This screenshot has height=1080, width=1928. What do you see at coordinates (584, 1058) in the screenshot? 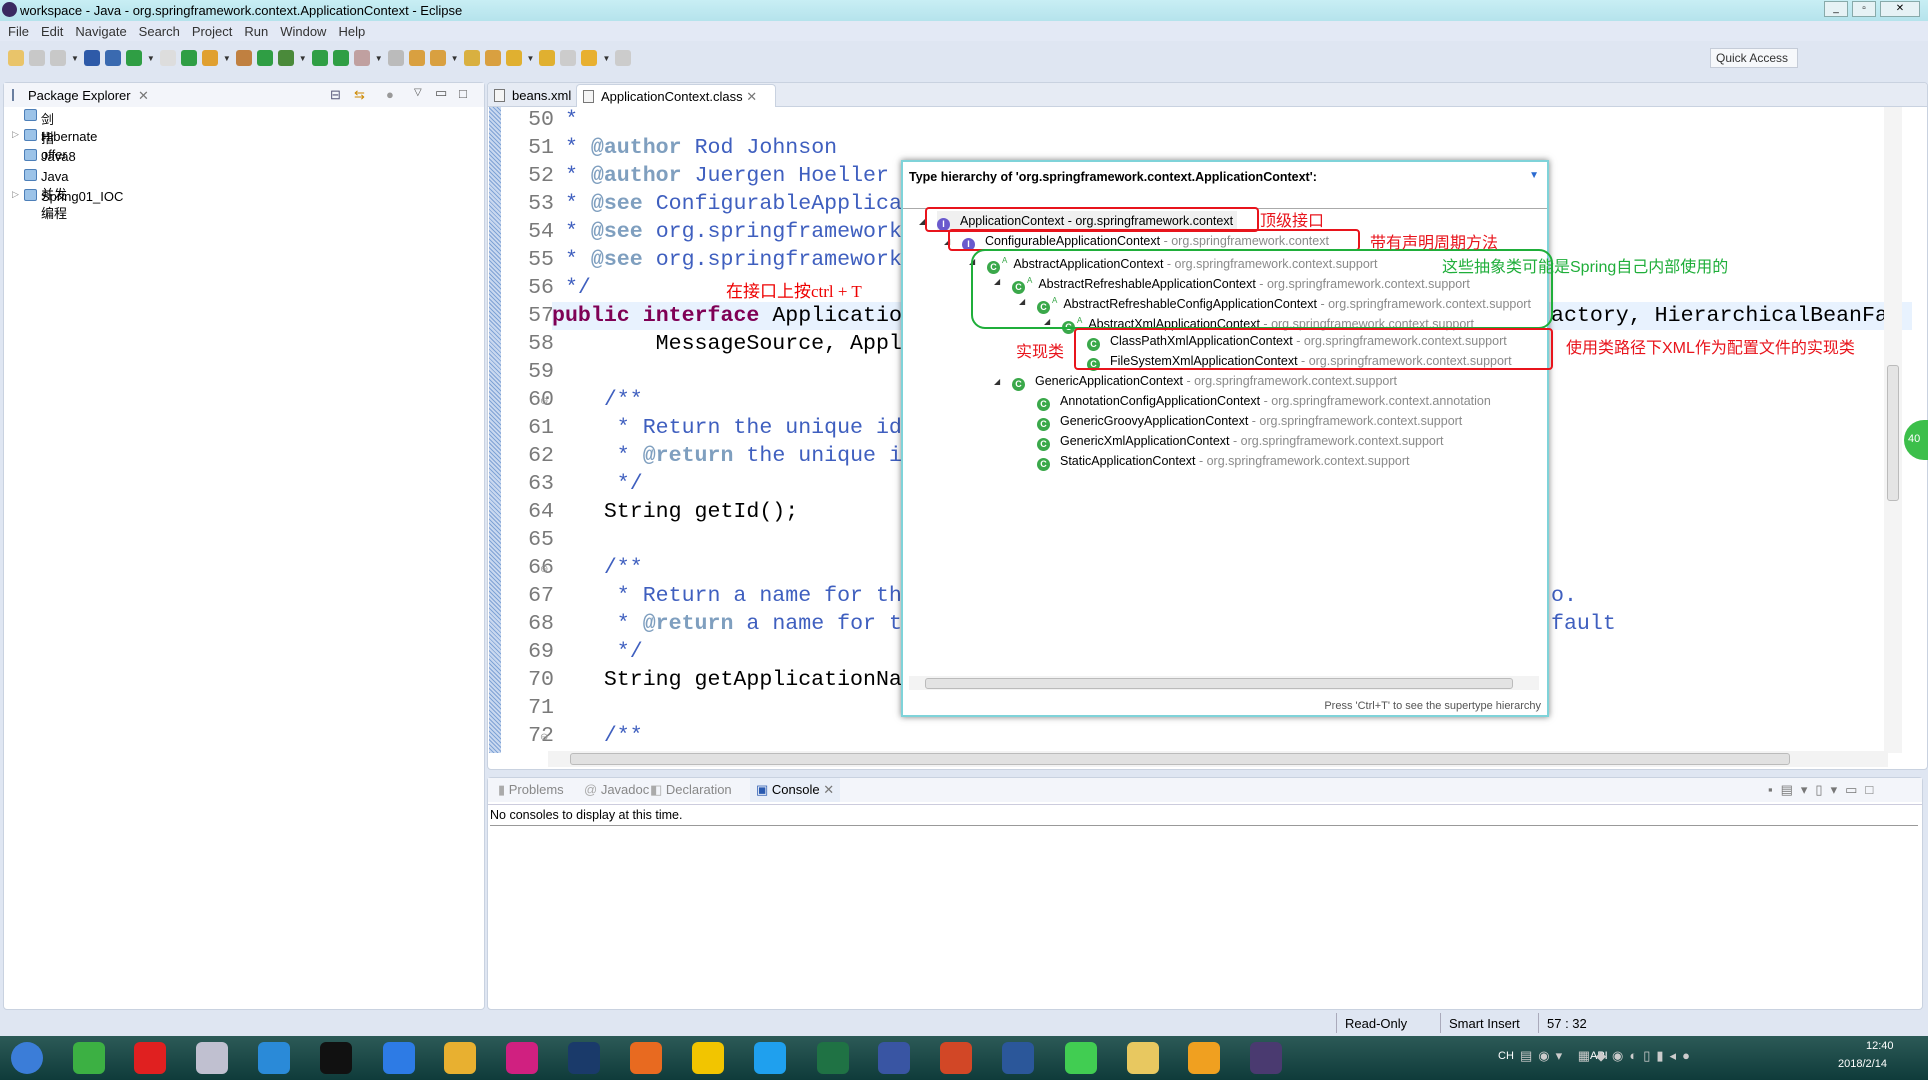
I see `onenote-taskbar-icon` at bounding box center [584, 1058].